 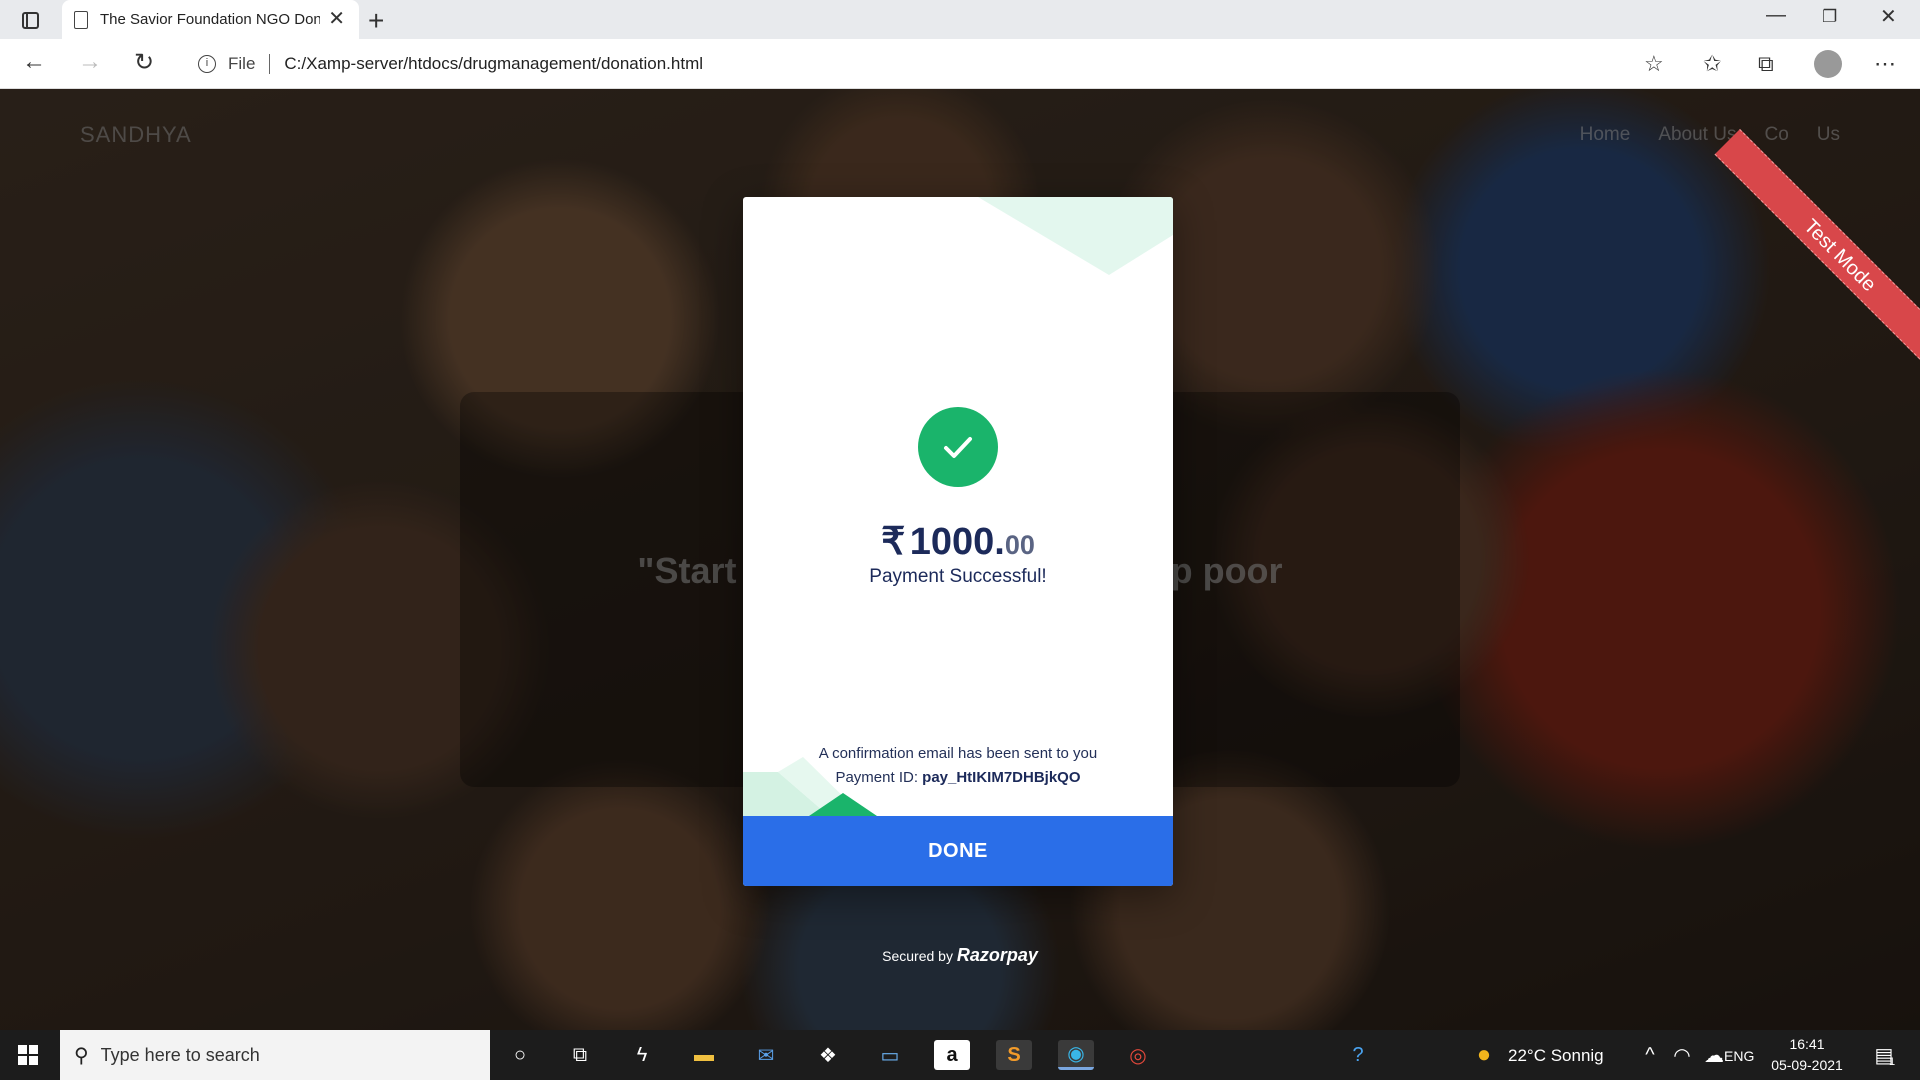 What do you see at coordinates (34, 62) in the screenshot?
I see `back-icon: ←` at bounding box center [34, 62].